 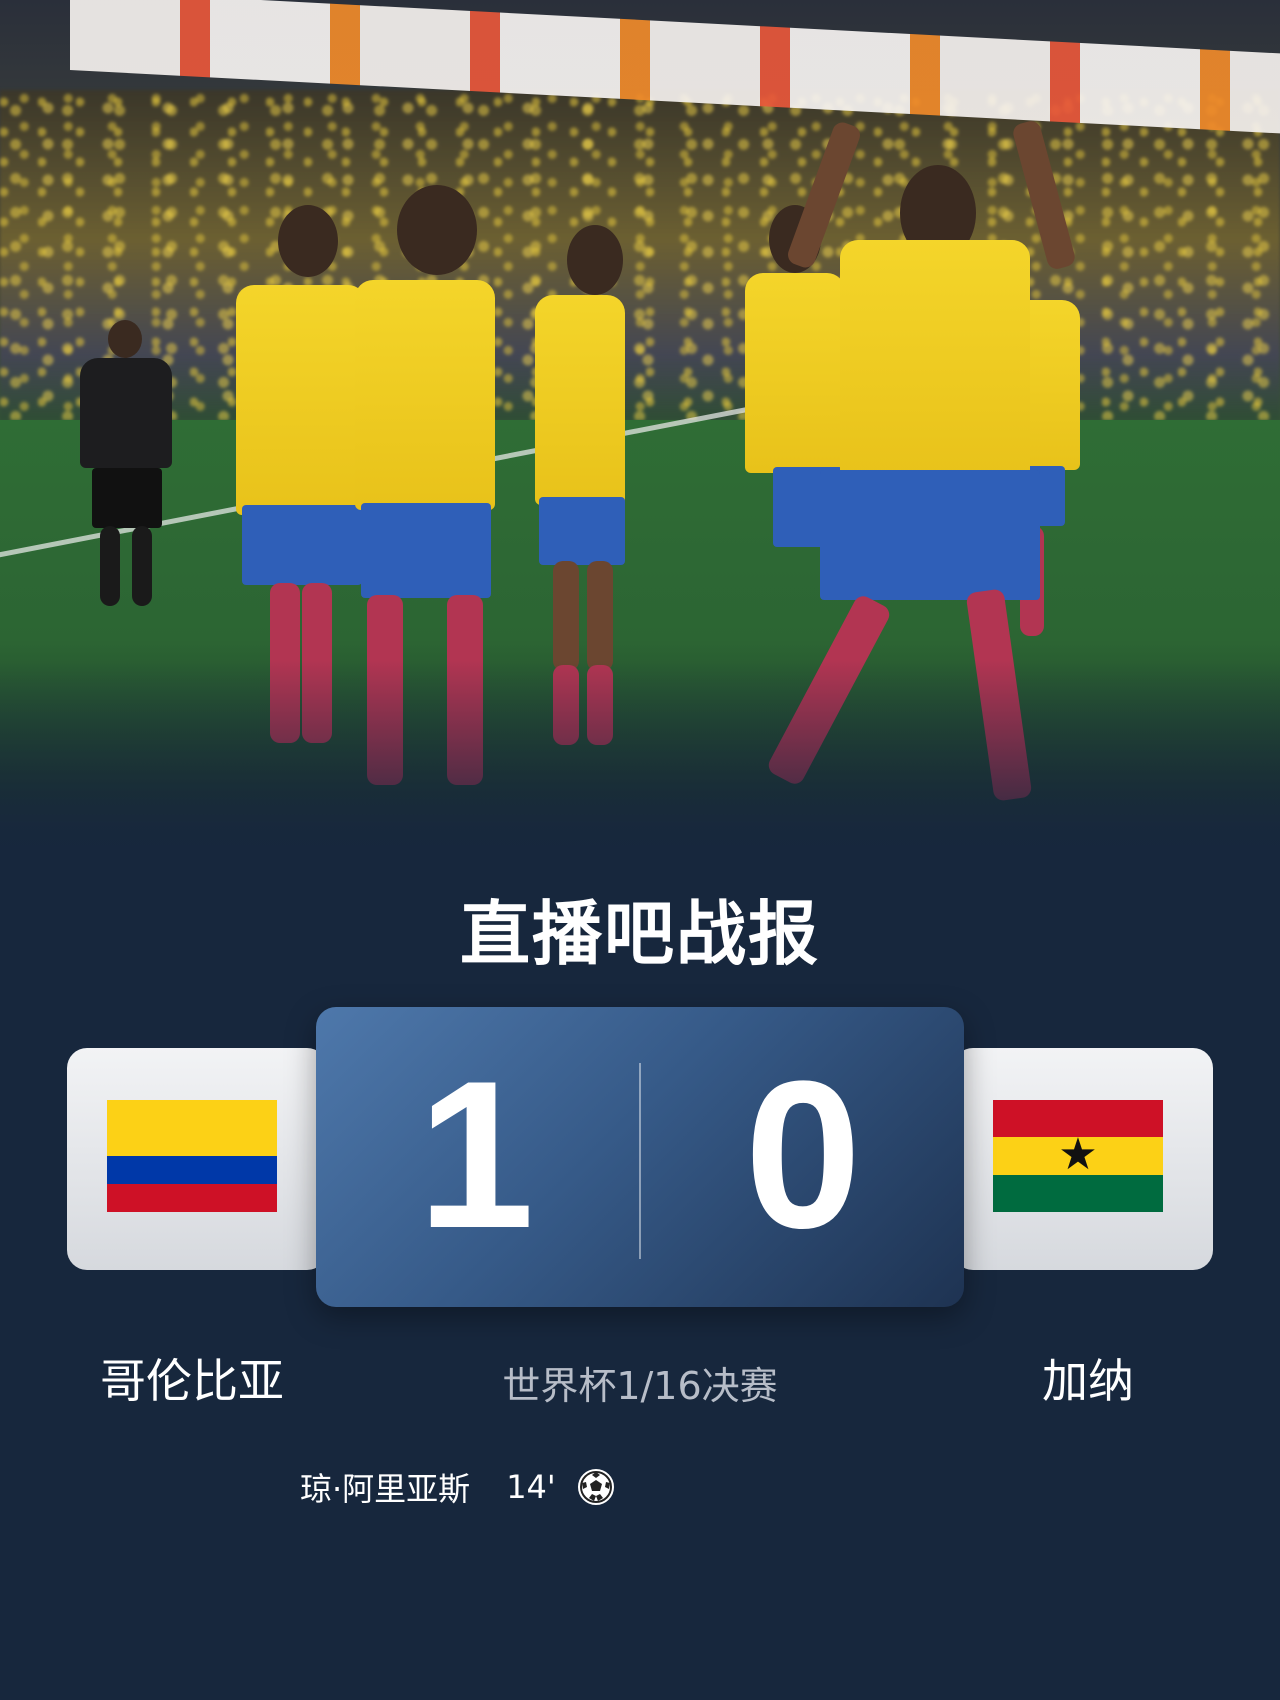 I want to click on away-score: 0, so click(x=803, y=1154).